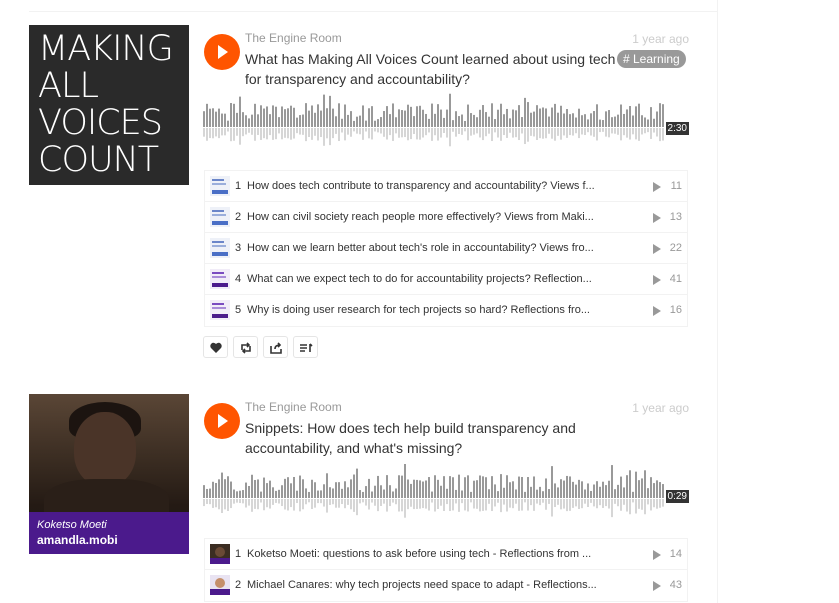  What do you see at coordinates (109, 105) in the screenshot?
I see `track-artwork: MAKING ALL VOICES COUNT` at bounding box center [109, 105].